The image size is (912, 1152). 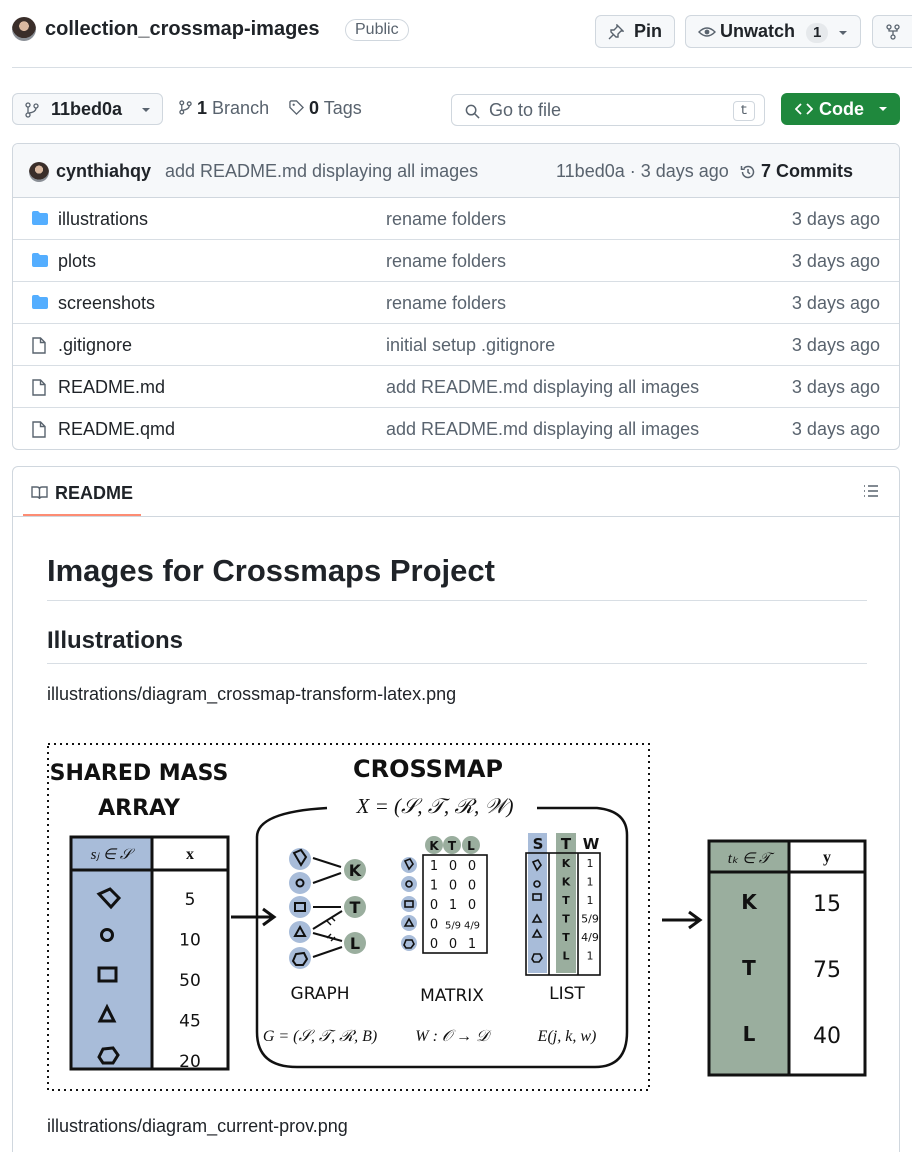 I want to click on file-commit-message: initial setup .gitignore, so click(x=470, y=345).